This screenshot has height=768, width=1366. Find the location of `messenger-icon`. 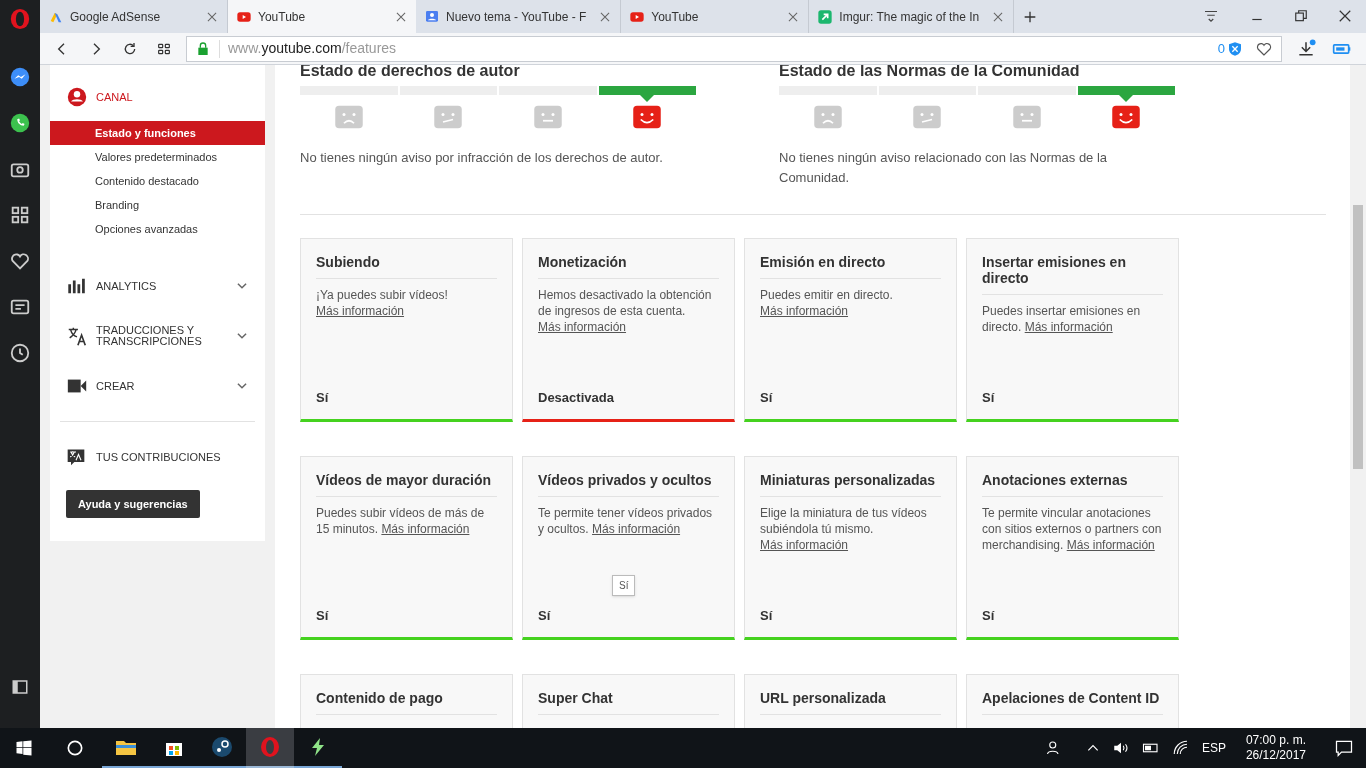

messenger-icon is located at coordinates (20, 77).